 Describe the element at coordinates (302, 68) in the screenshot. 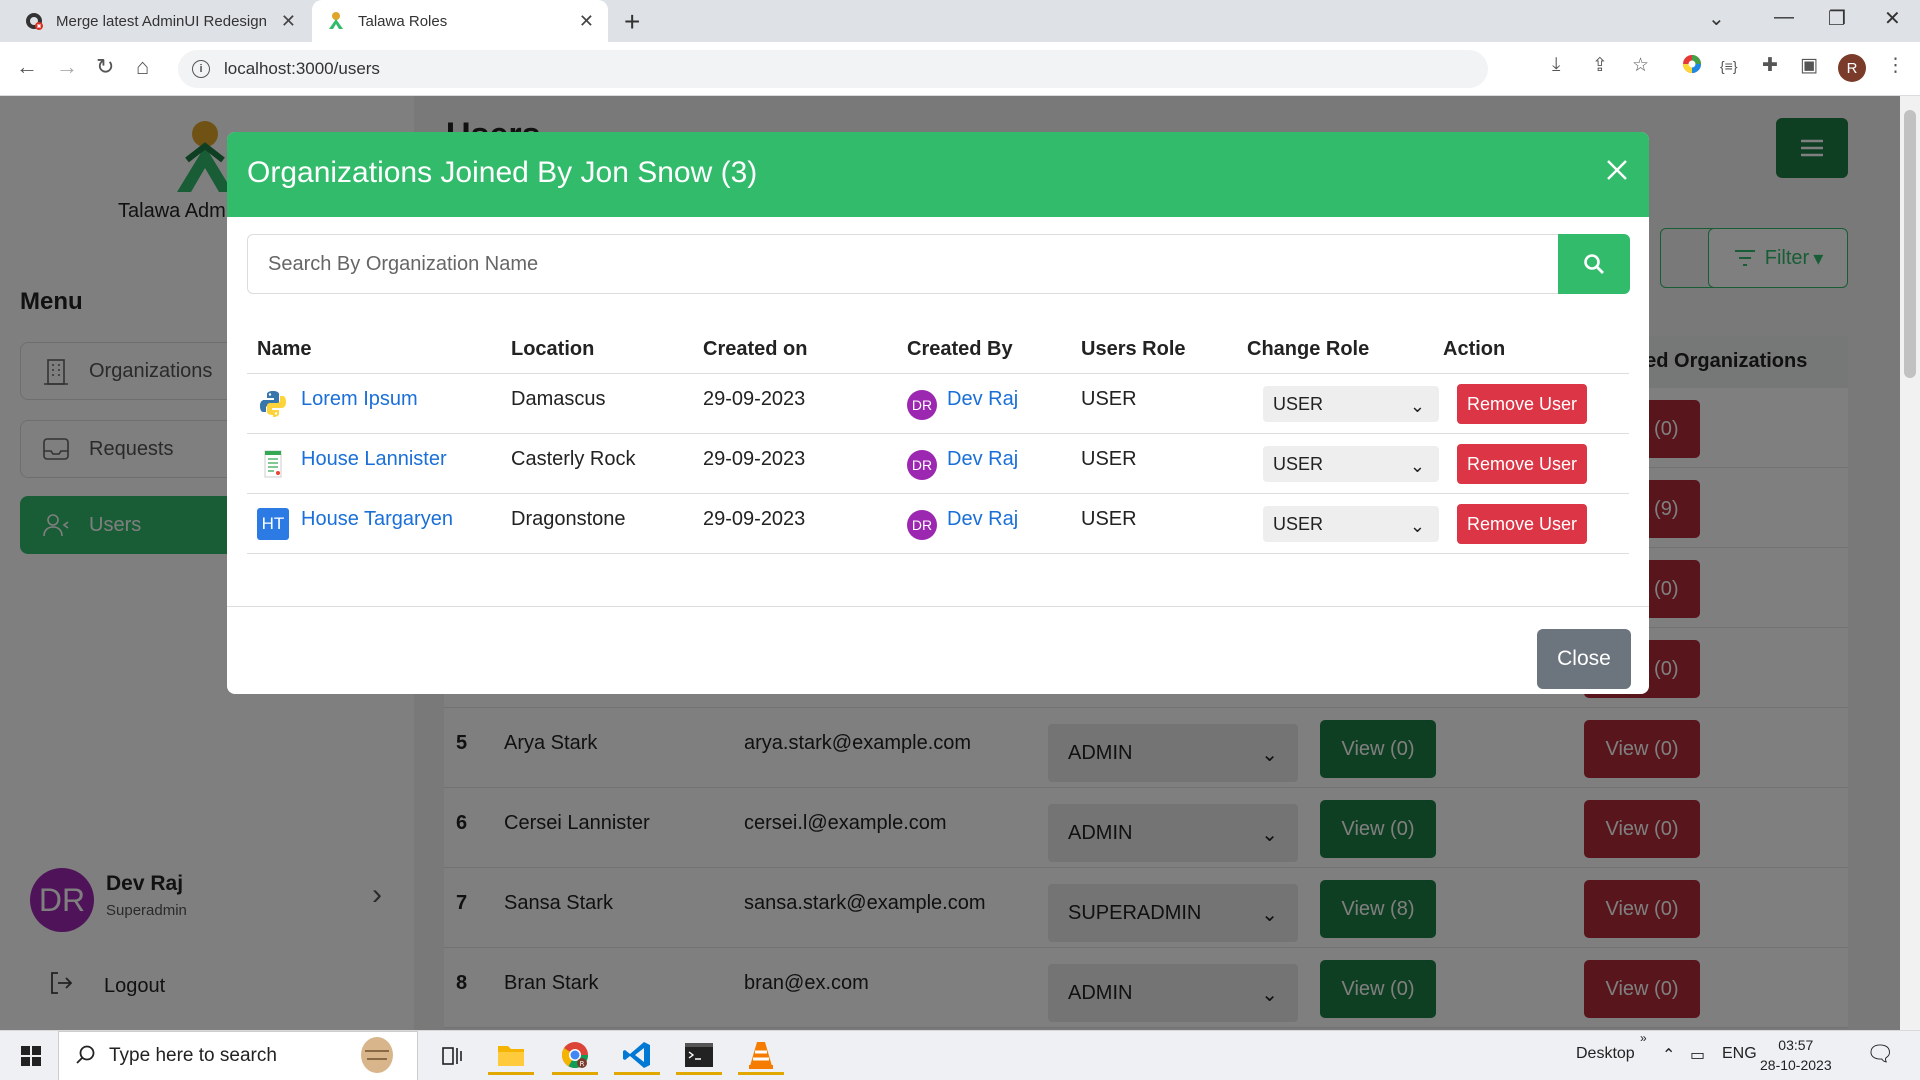

I see `url-text: localhost:3000/users` at that location.